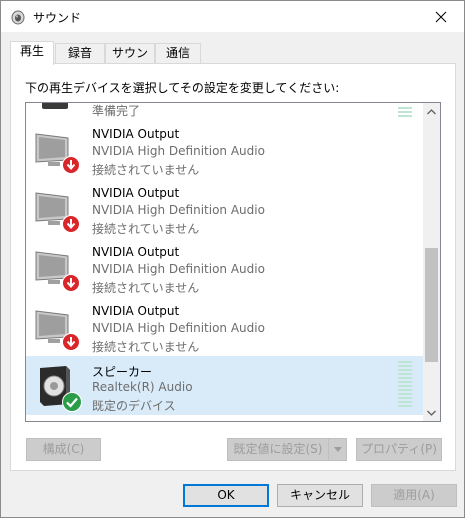 The width and height of the screenshot is (465, 518). Describe the element at coordinates (182, 88) in the screenshot. I see `instruction-text: 下の再生デバイスを選択してその設定を変更してください:` at that location.